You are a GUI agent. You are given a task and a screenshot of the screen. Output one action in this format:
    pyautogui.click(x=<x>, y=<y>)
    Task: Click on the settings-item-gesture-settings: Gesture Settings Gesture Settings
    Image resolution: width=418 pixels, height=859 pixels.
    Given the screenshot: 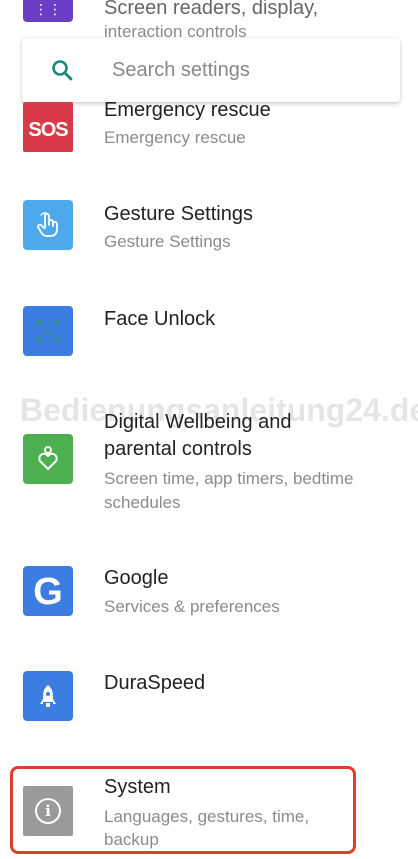 What is the action you would take?
    pyautogui.click(x=209, y=233)
    